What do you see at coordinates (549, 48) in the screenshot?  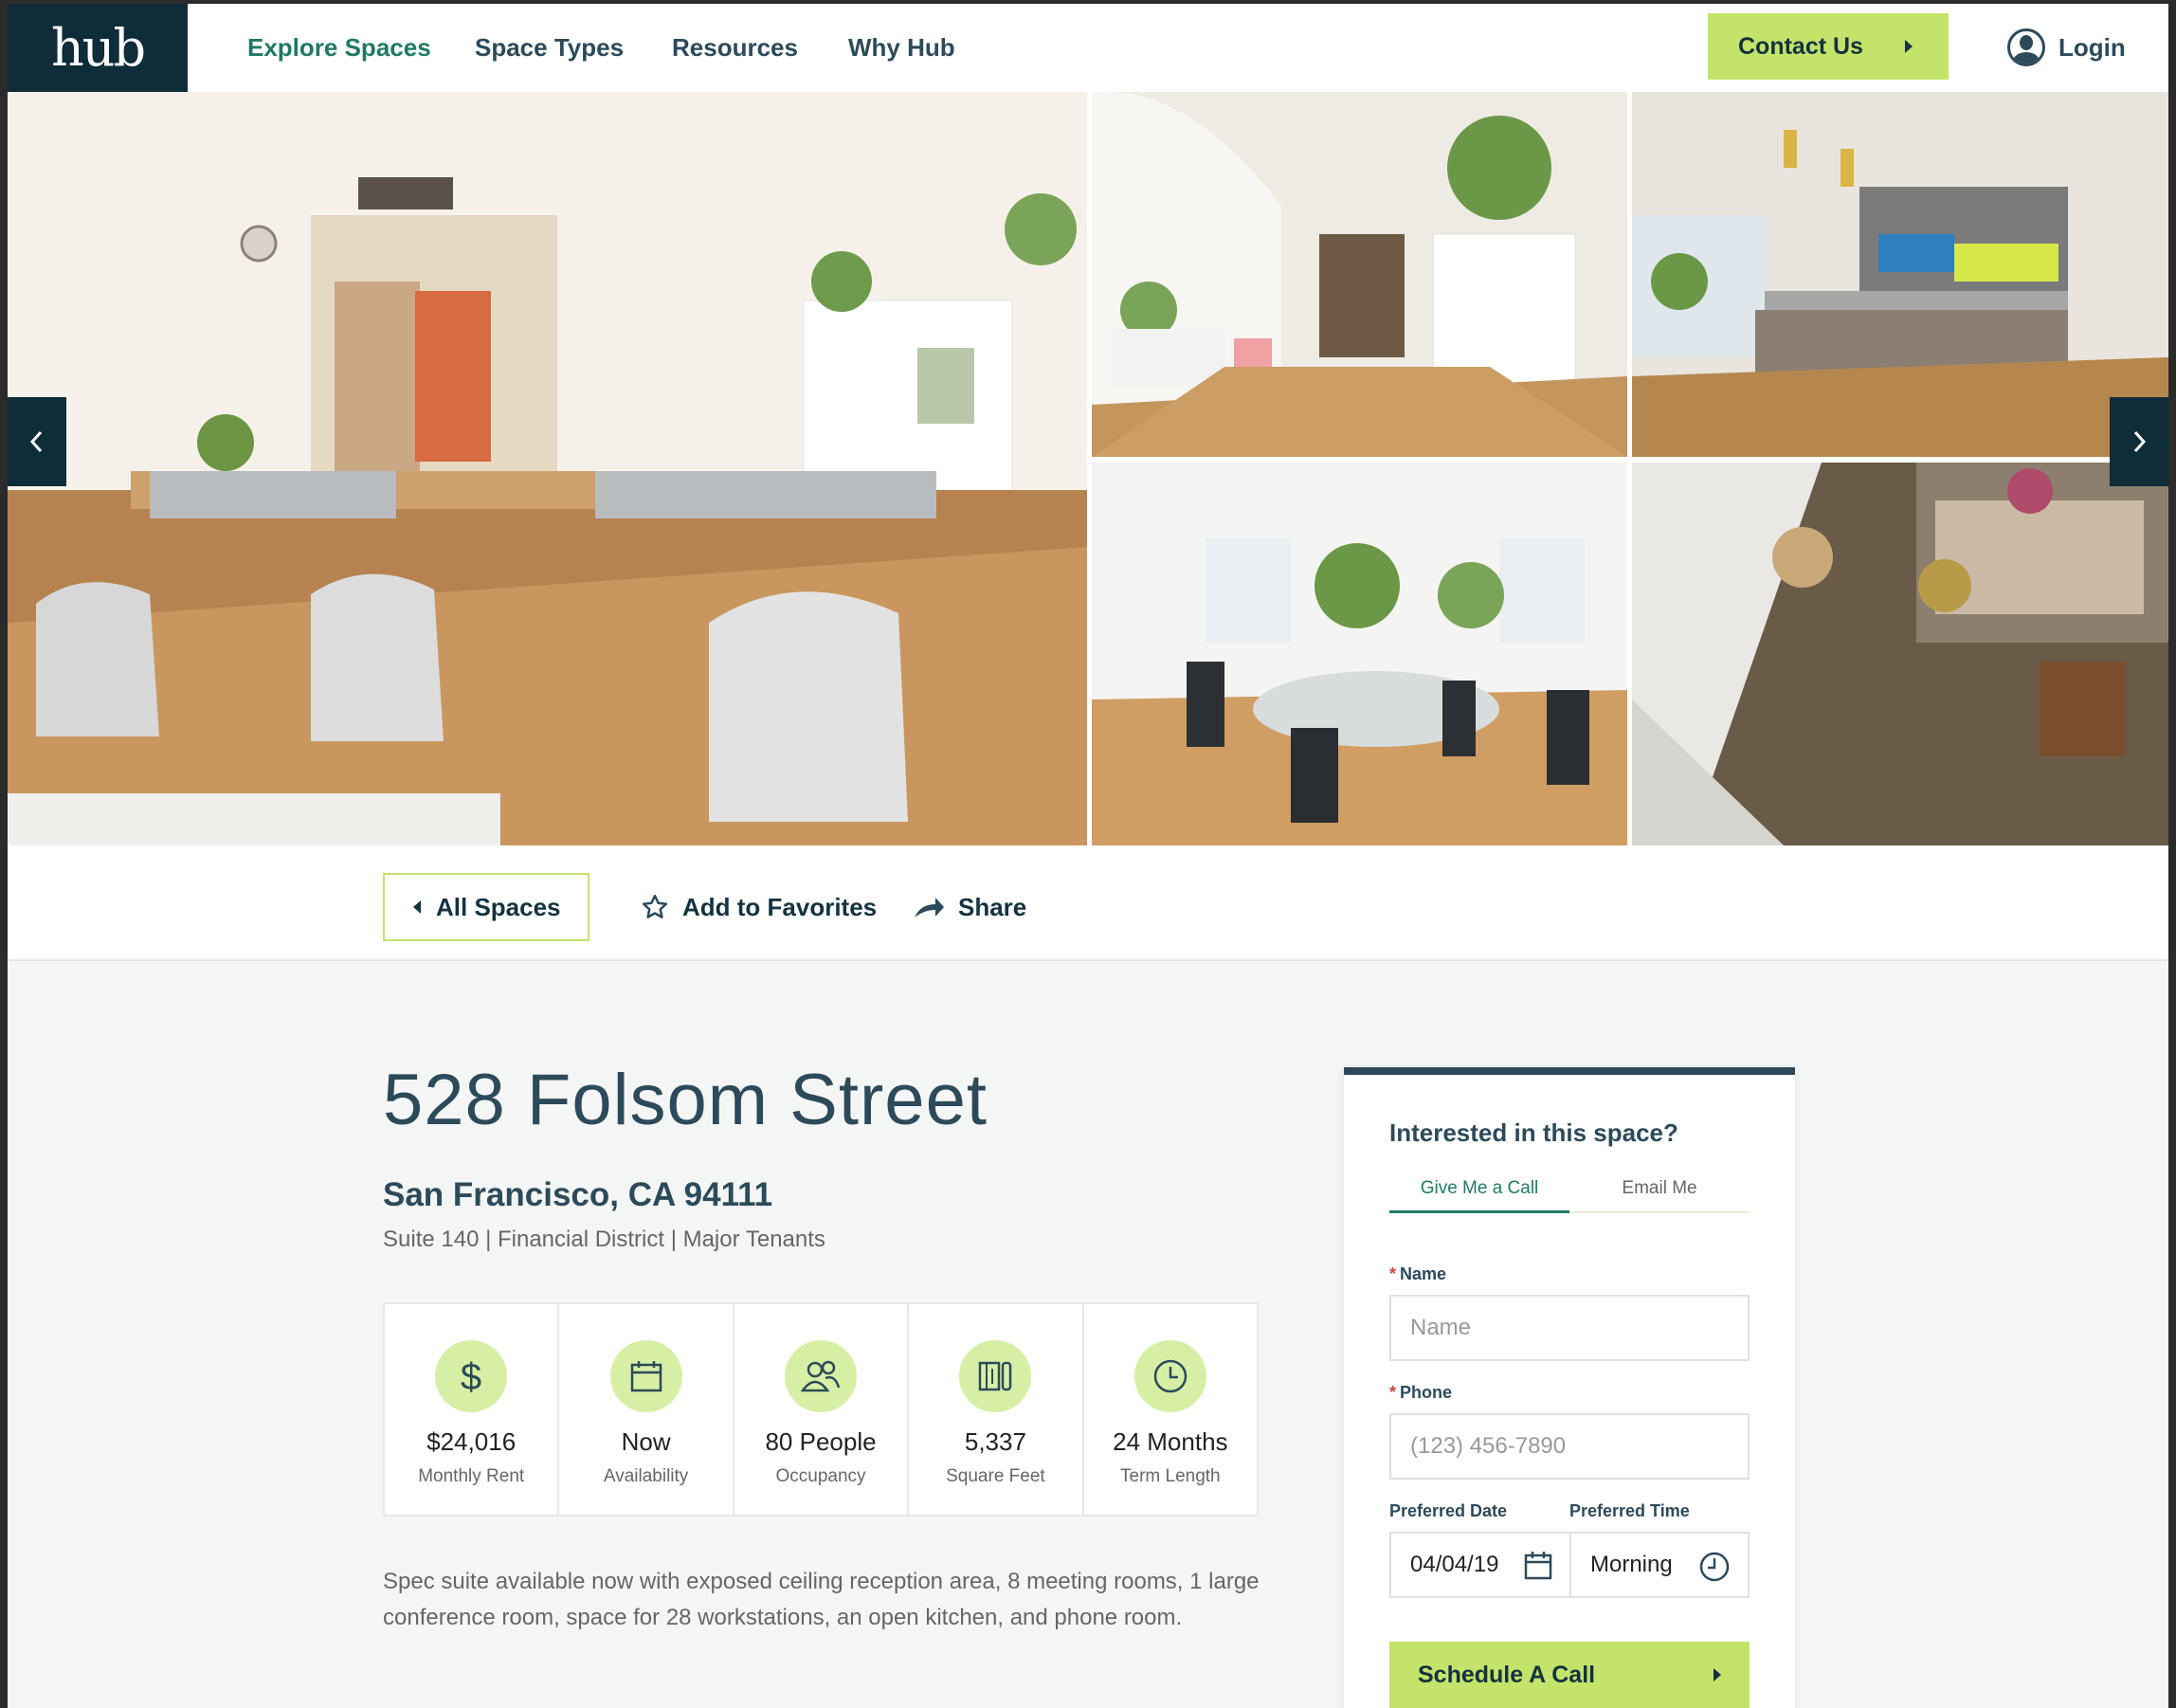 I see `nav-space-types: Space Types` at bounding box center [549, 48].